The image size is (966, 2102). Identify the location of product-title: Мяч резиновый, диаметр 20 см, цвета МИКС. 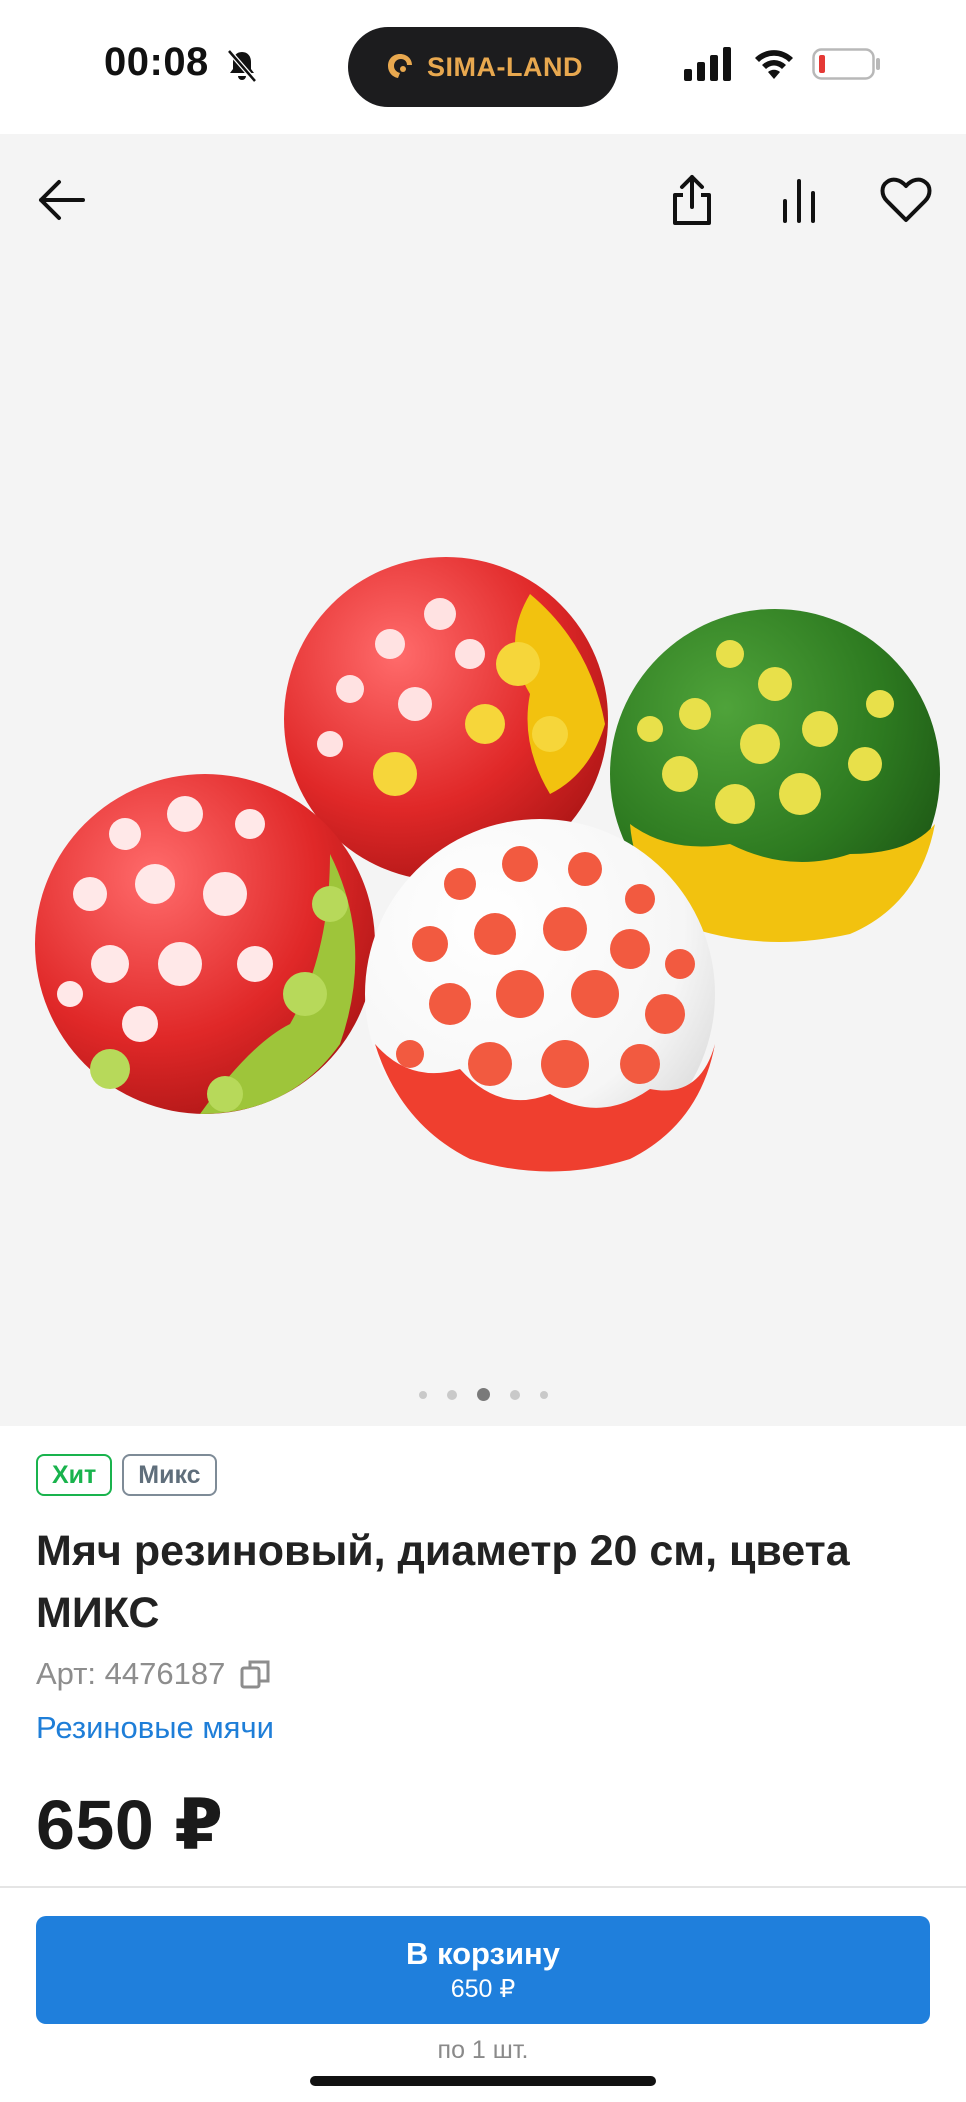
(443, 1582).